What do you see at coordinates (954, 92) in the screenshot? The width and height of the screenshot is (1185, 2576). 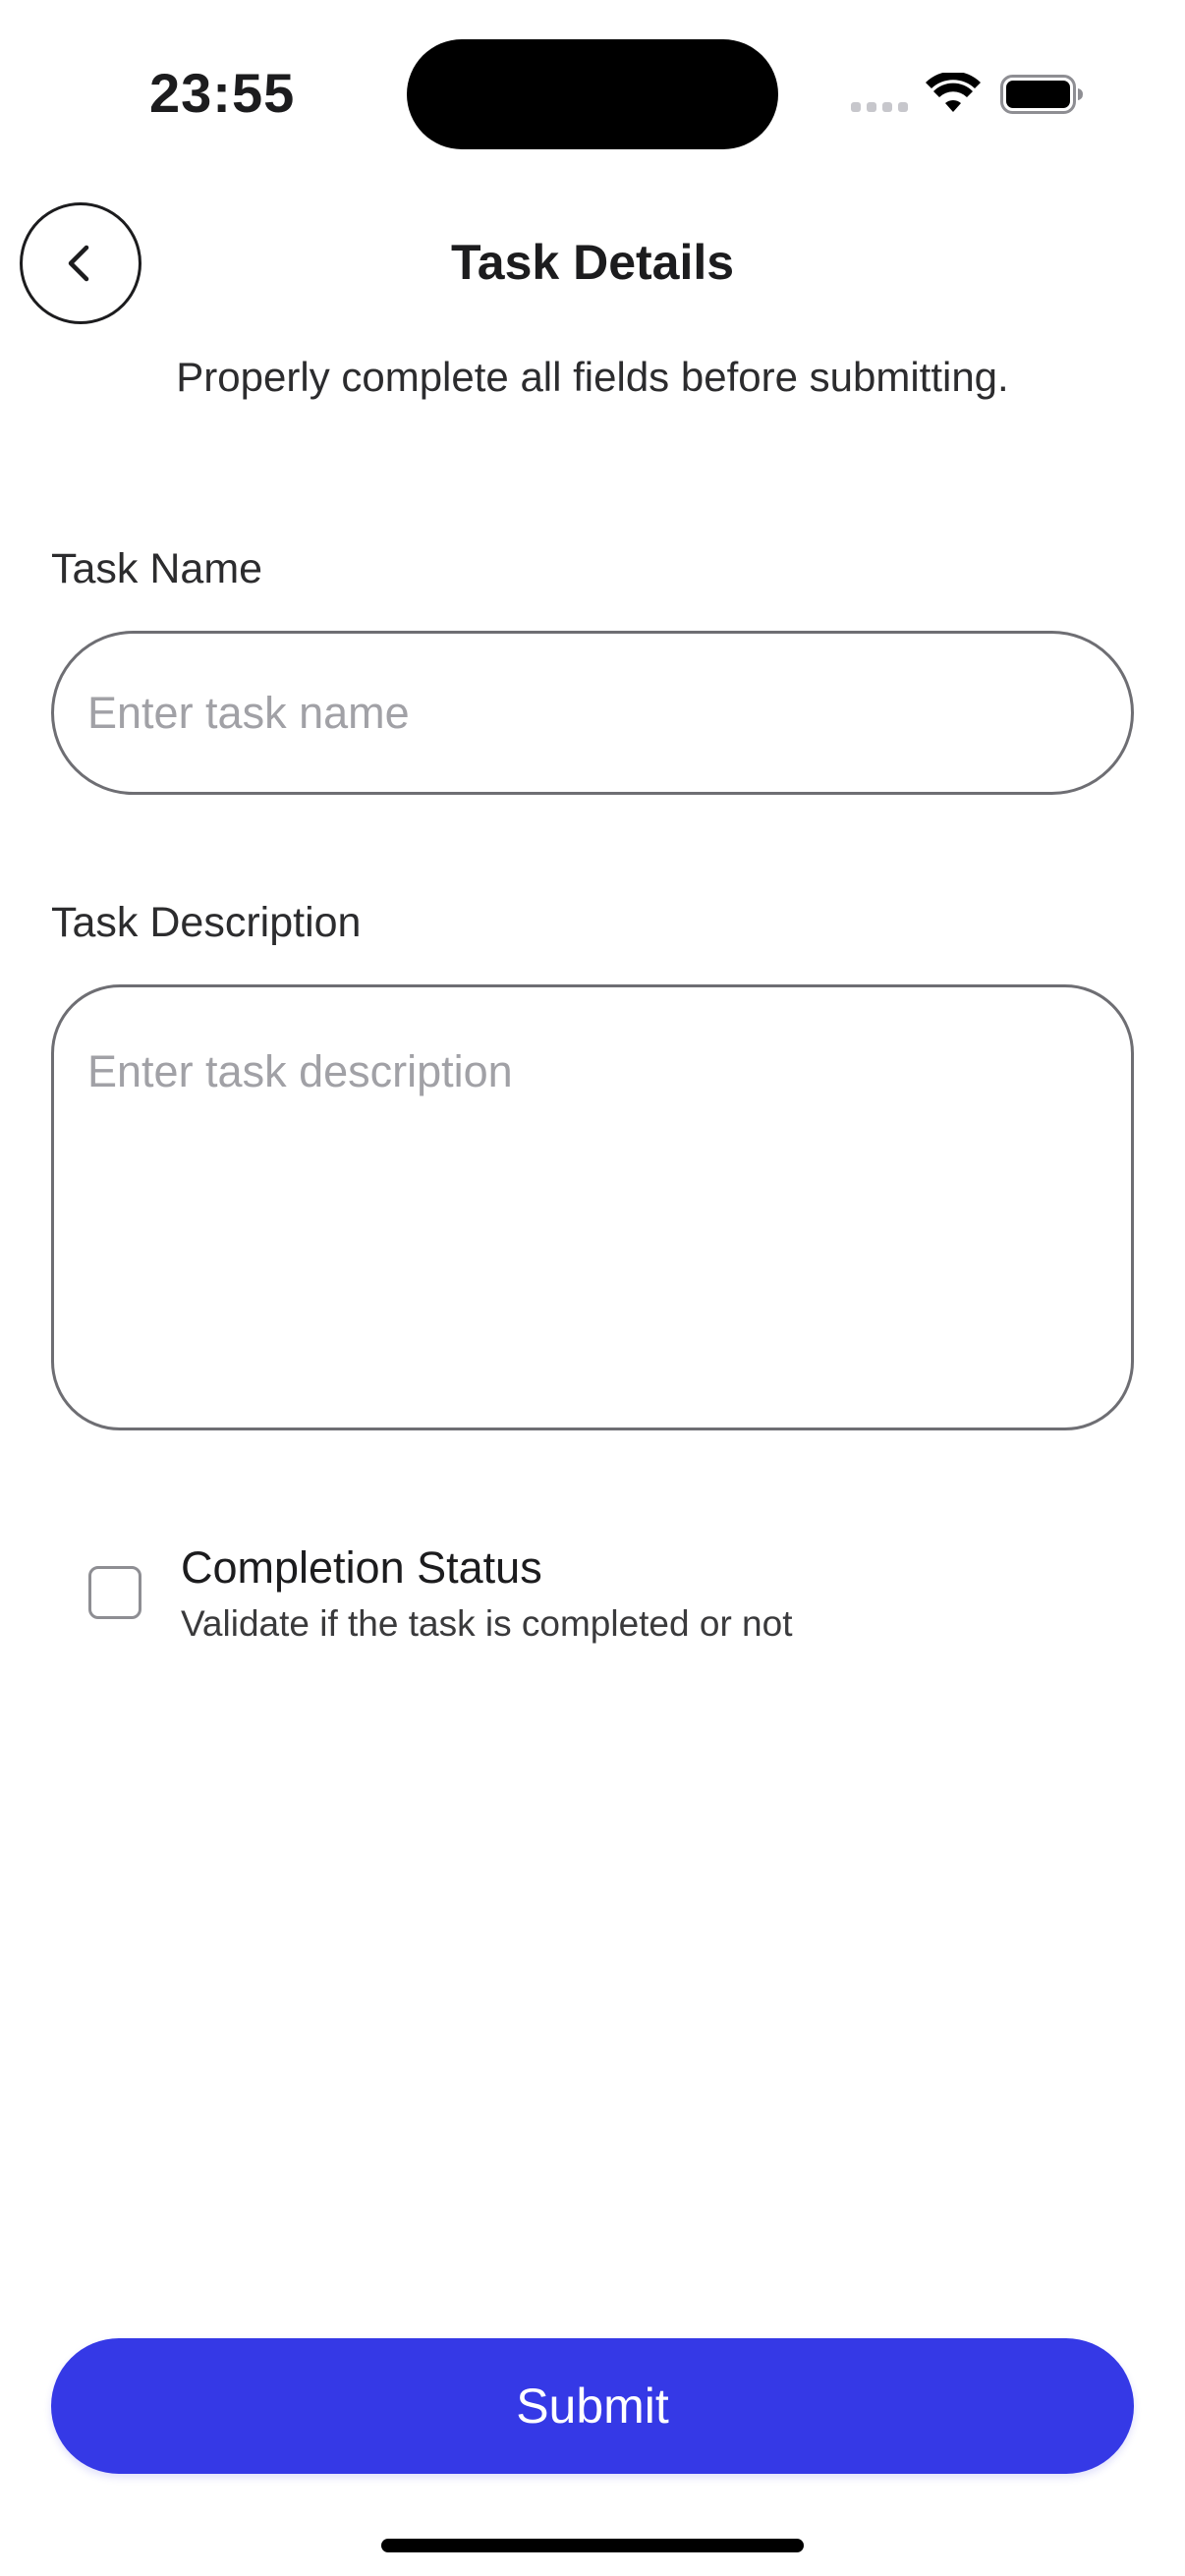 I see `wifi-icon` at bounding box center [954, 92].